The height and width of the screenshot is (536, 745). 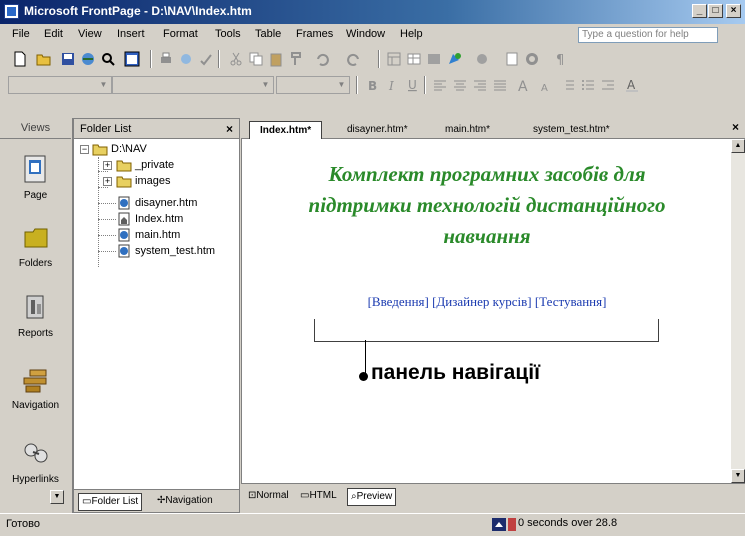 I want to click on underline-icon: U, so click(x=412, y=85).